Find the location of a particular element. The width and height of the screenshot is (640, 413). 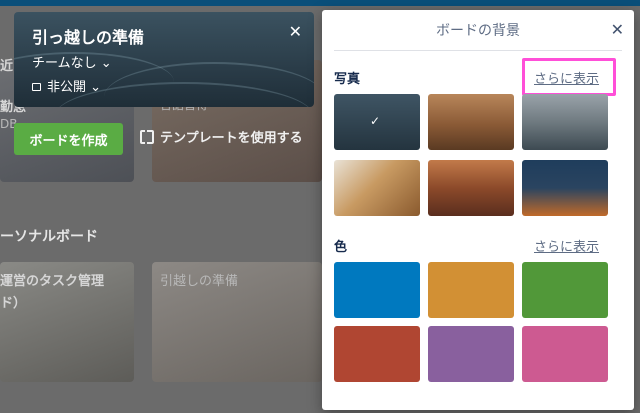

photo-alpine-village is located at coordinates (565, 122).